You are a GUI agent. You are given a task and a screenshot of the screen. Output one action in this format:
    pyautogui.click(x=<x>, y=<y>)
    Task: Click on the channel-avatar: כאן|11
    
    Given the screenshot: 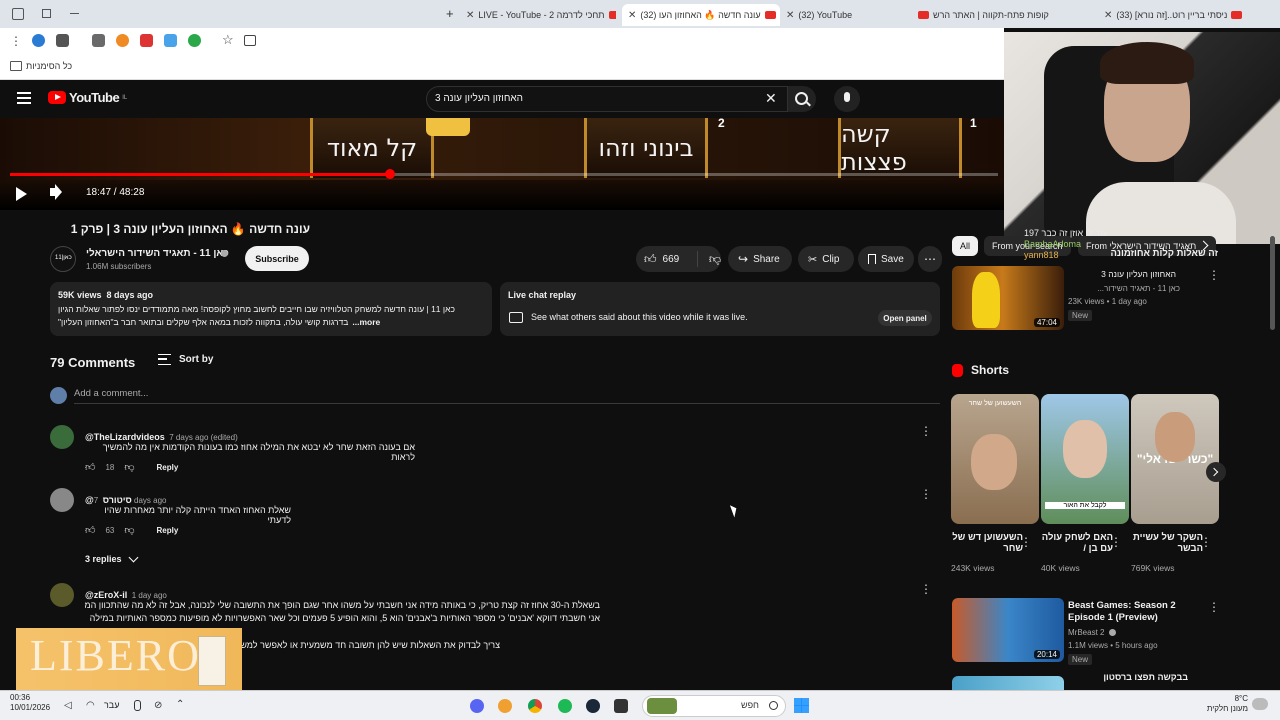 What is the action you would take?
    pyautogui.click(x=63, y=259)
    